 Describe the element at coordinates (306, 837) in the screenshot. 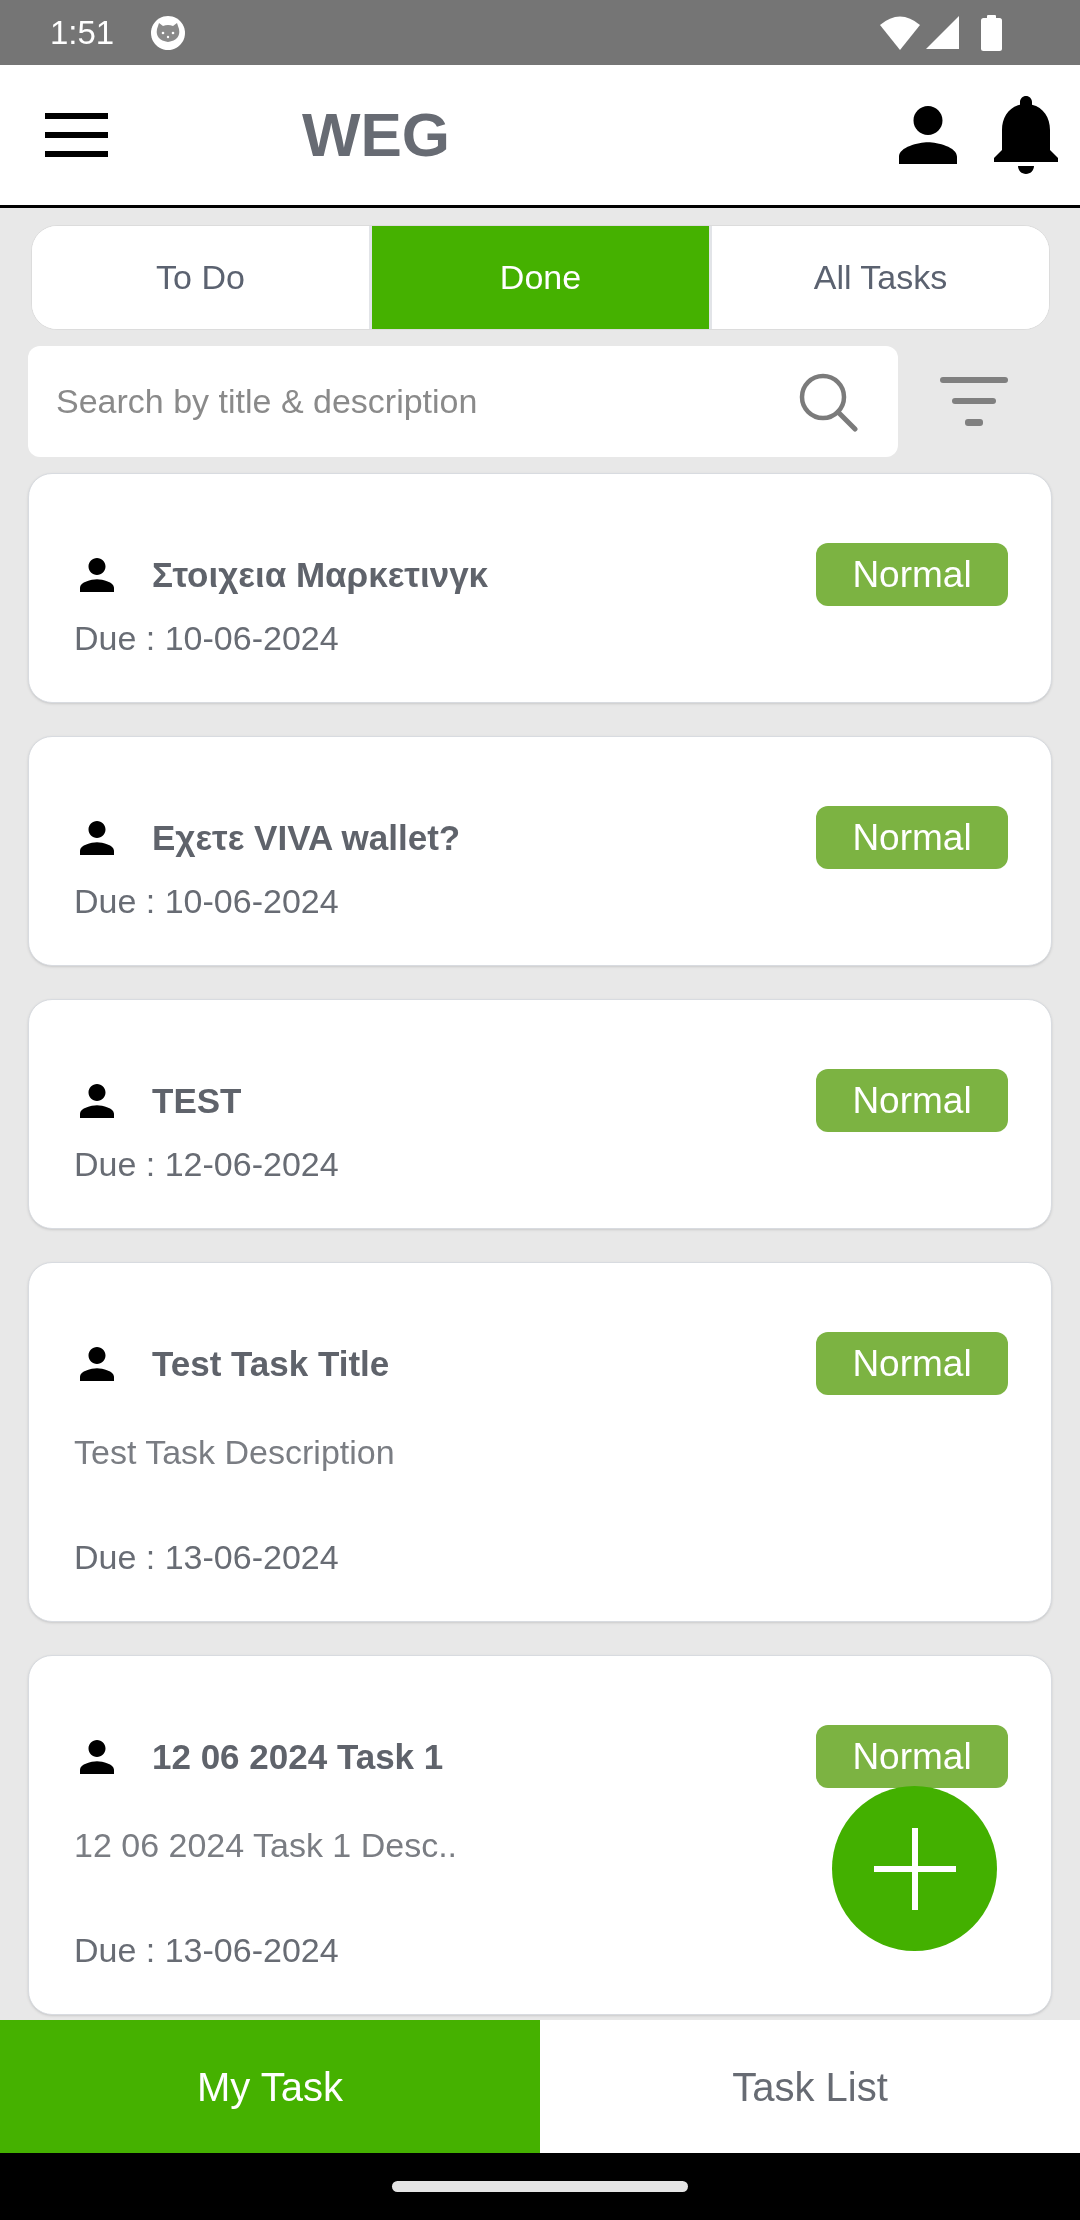

I see `task-title: Εχετε VIVA wallet?` at that location.